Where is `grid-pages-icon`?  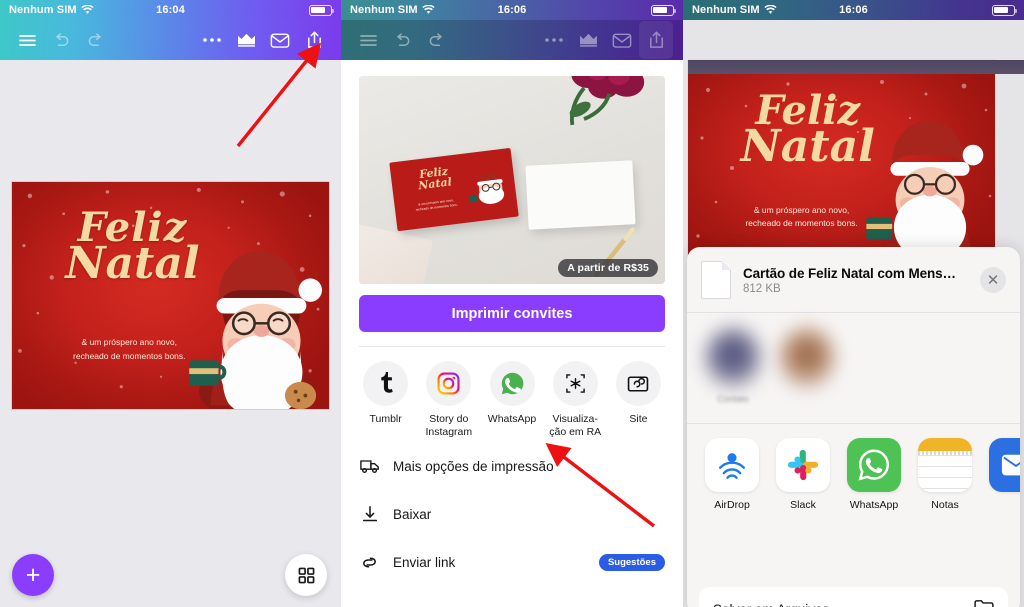
grid-pages-icon is located at coordinates (306, 575).